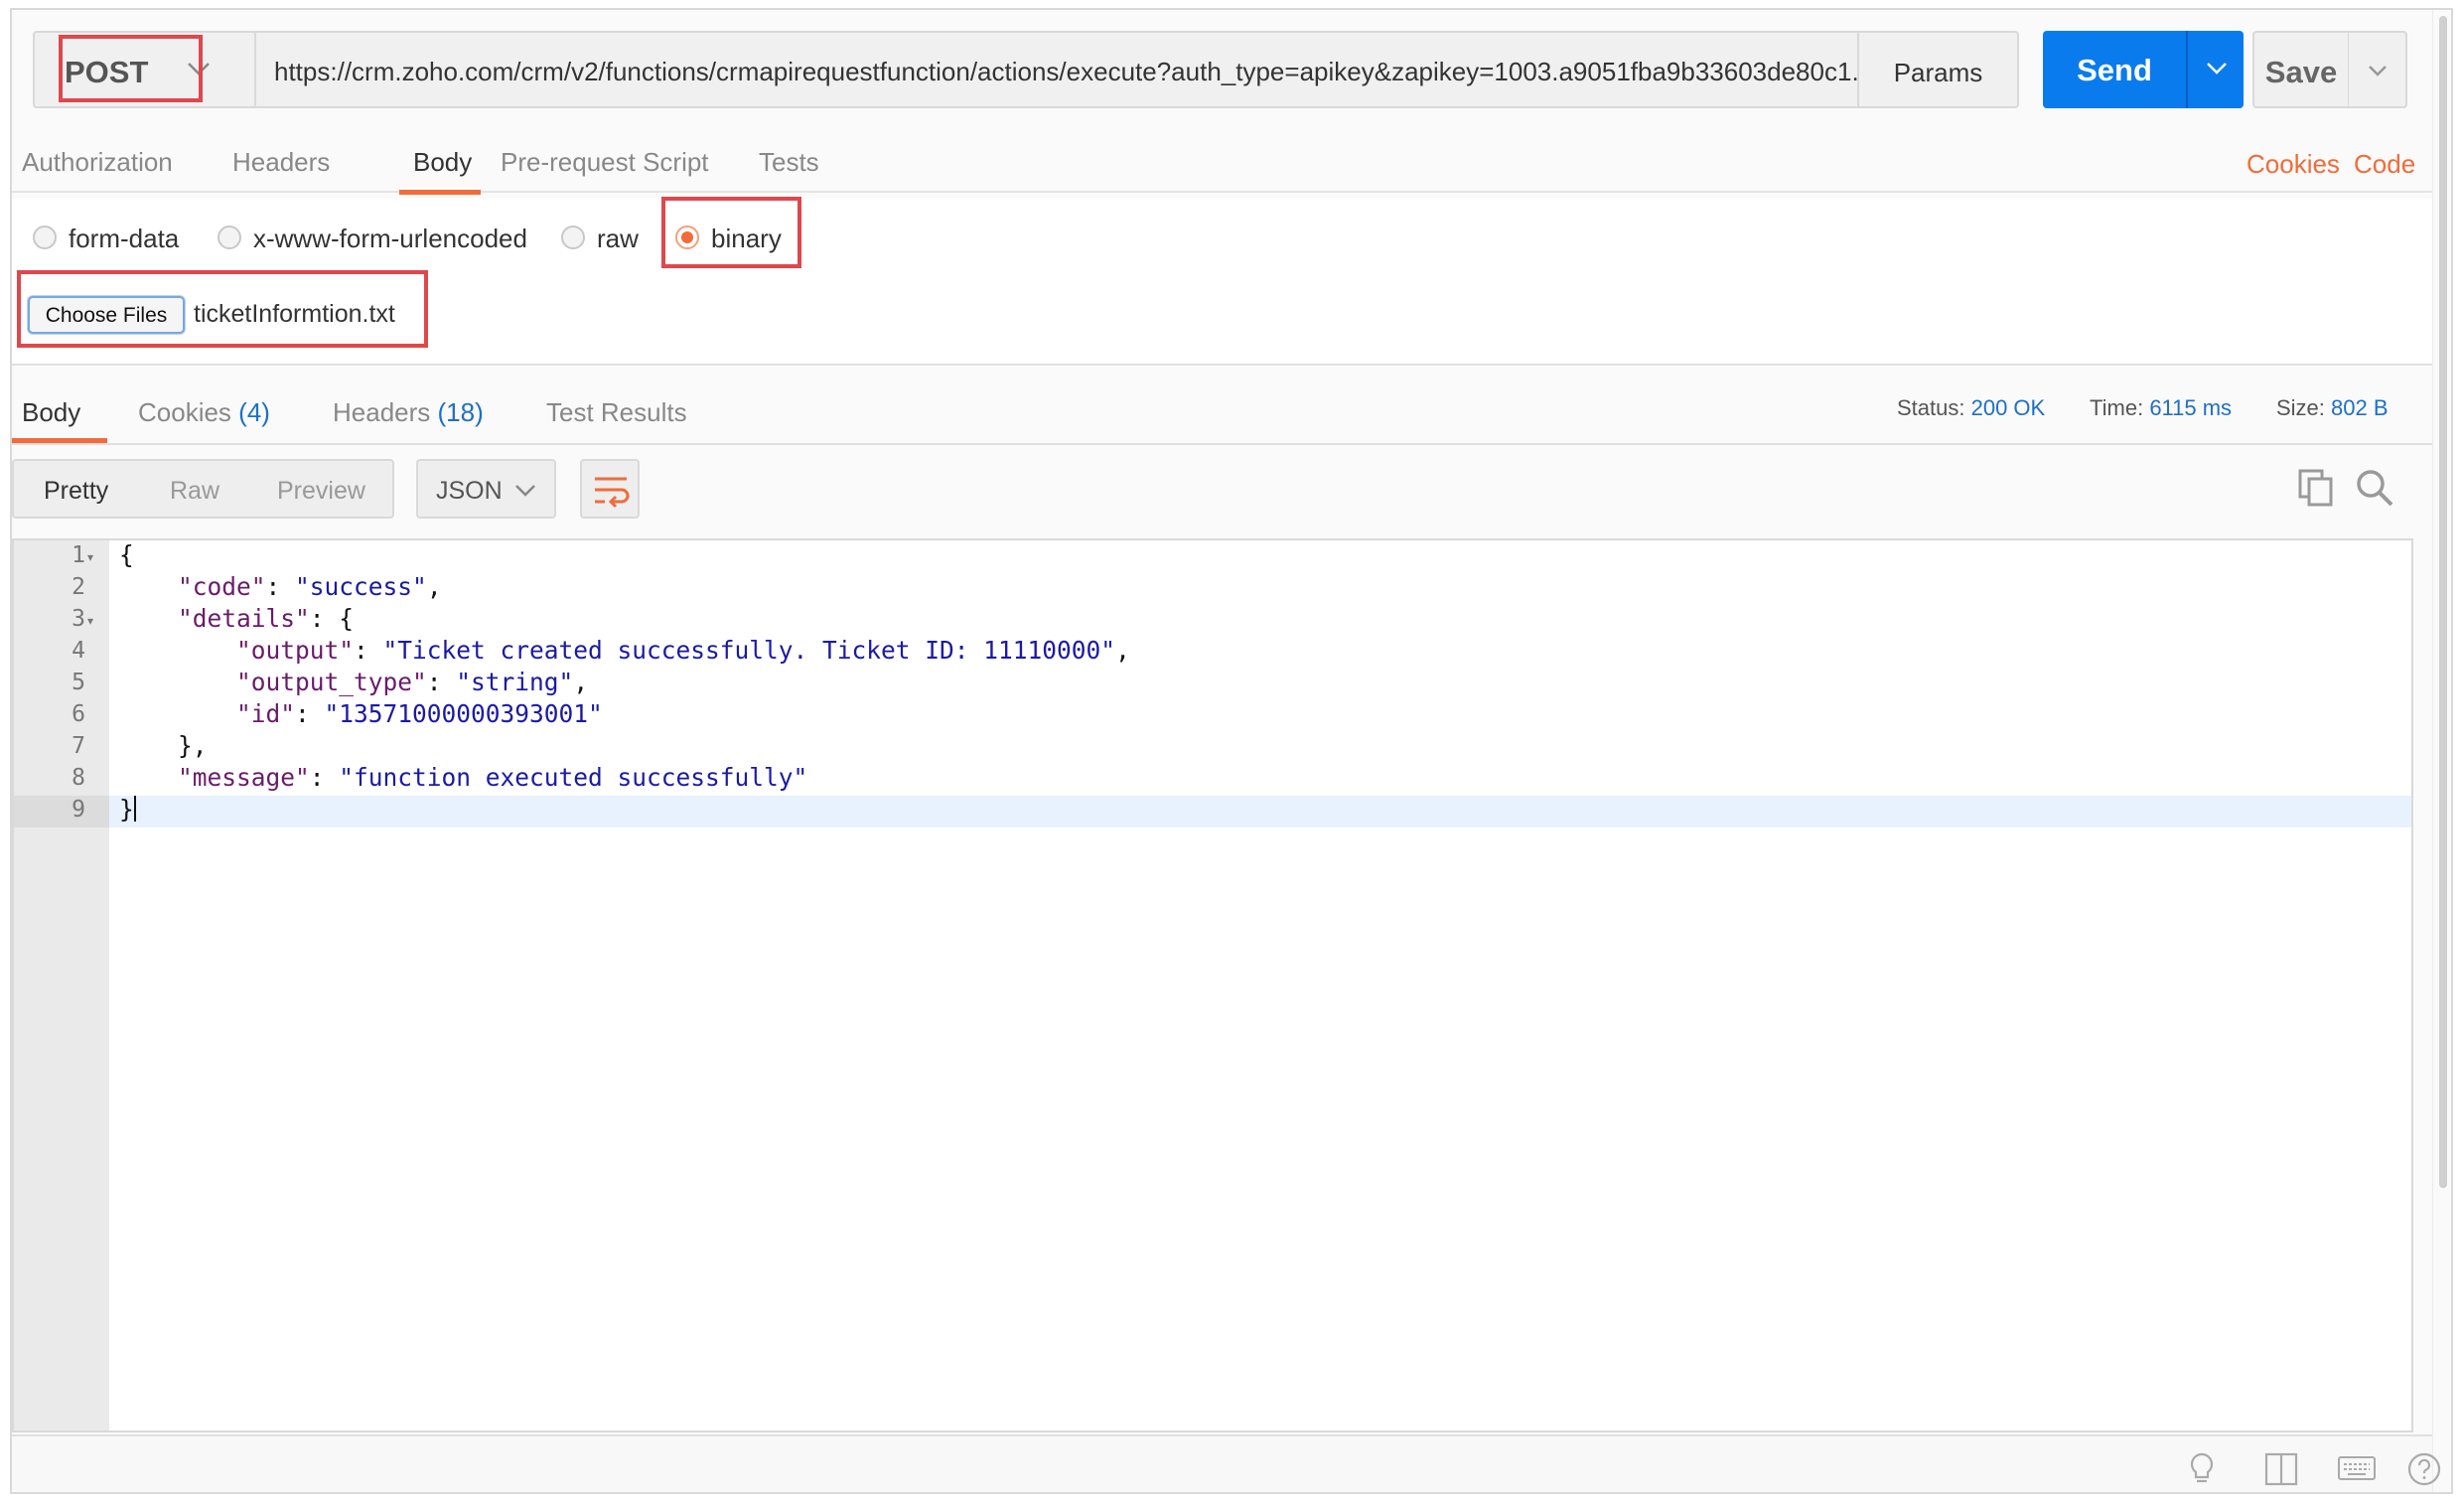  Describe the element at coordinates (78, 778) in the screenshot. I see `line-number: 8` at that location.